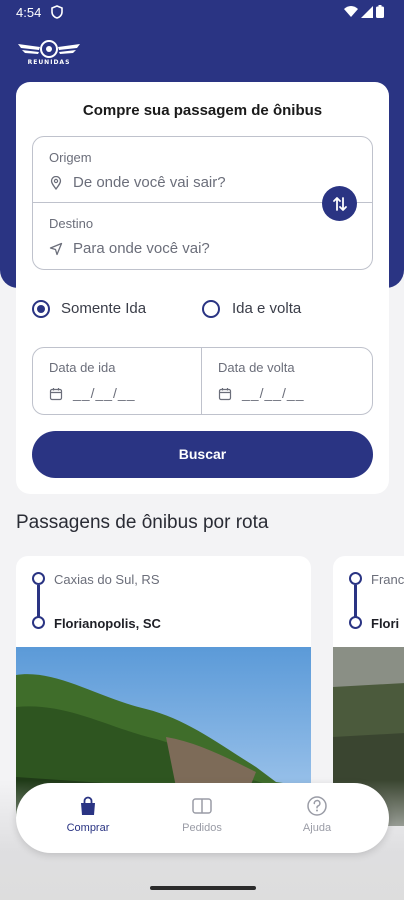 The image size is (404, 900). Describe the element at coordinates (57, 12) in the screenshot. I see `shield-icon` at that location.